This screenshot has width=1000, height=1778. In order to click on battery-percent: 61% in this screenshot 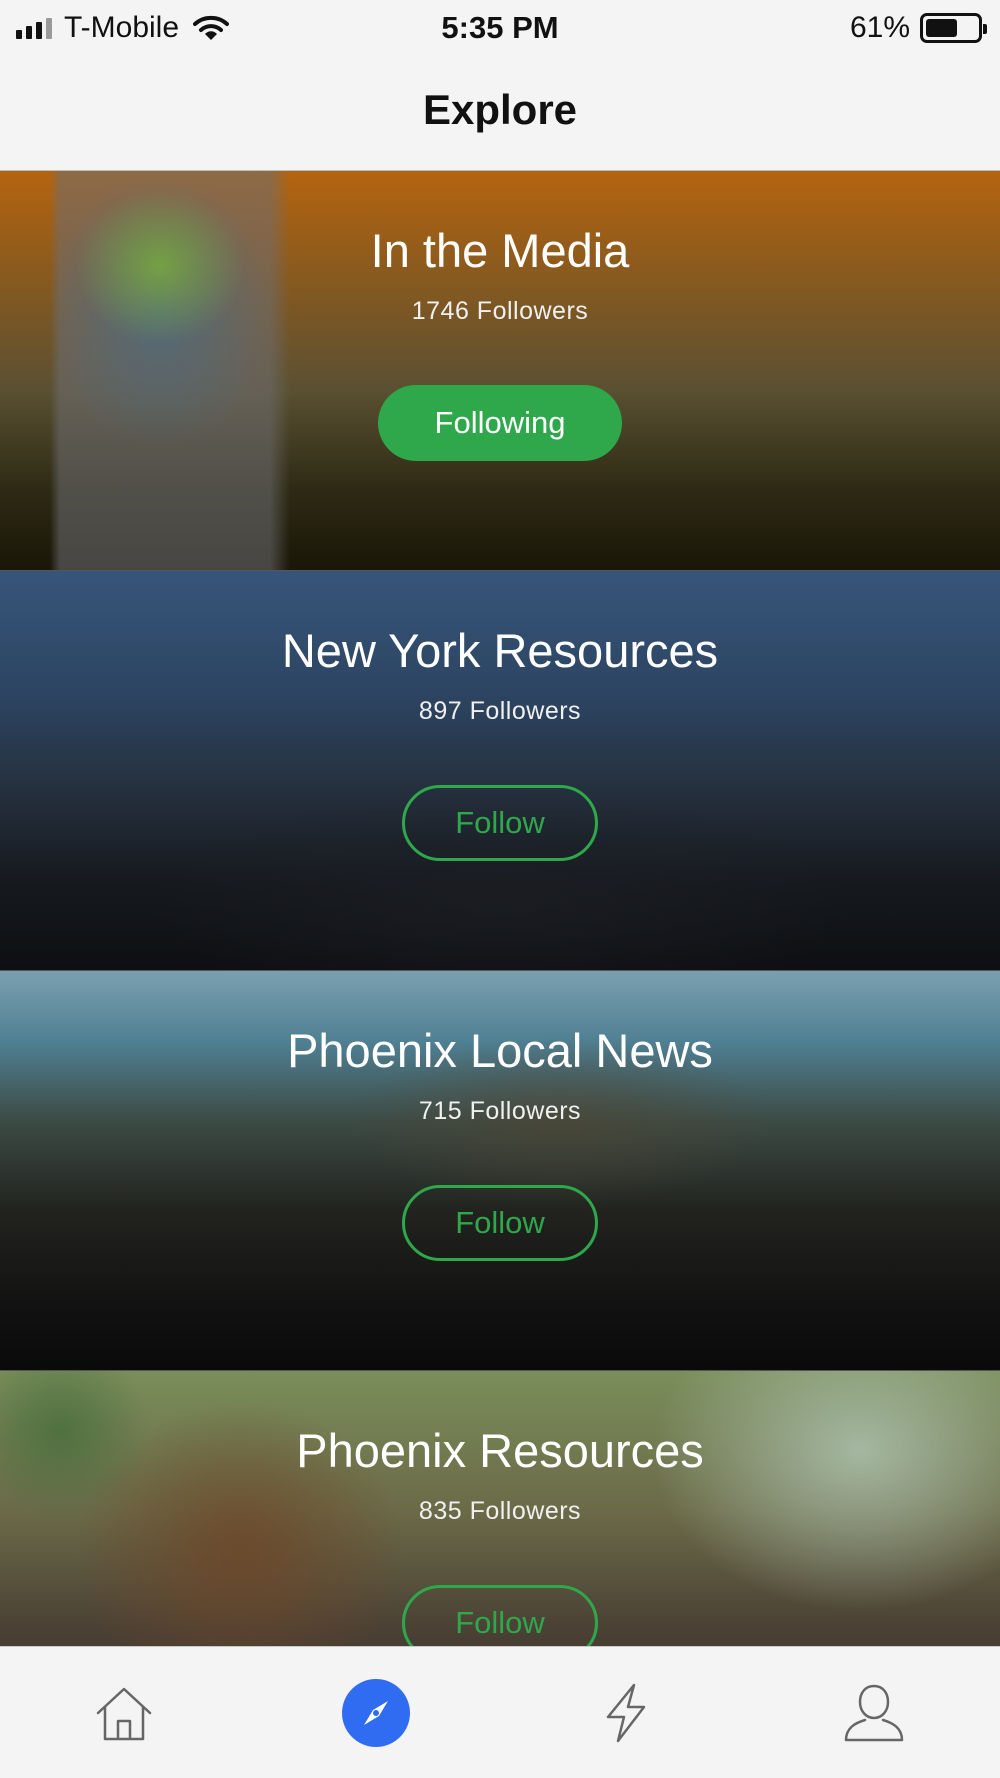, I will do `click(879, 27)`.